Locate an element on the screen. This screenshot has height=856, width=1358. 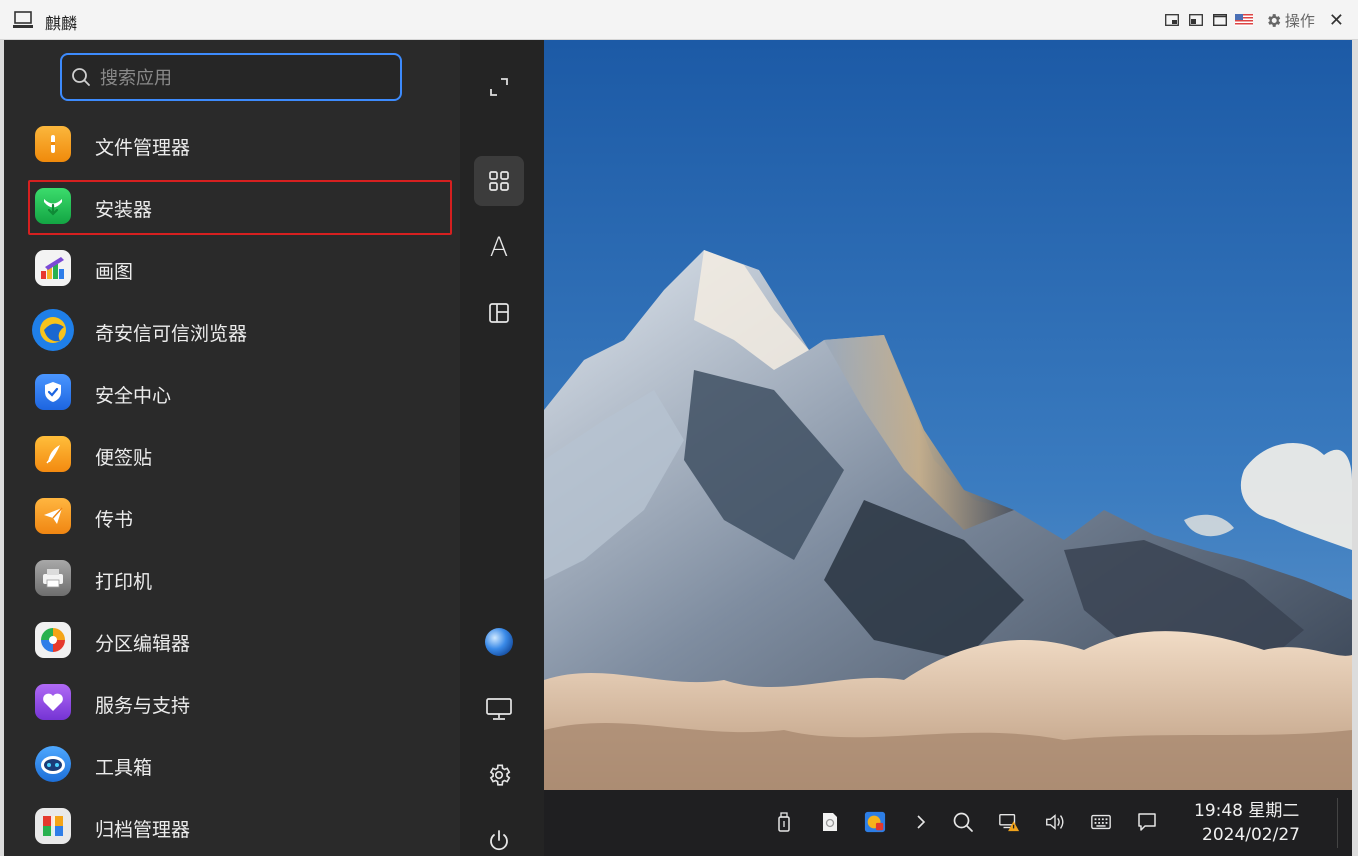
monitor-icon is located at coordinates (499, 709).